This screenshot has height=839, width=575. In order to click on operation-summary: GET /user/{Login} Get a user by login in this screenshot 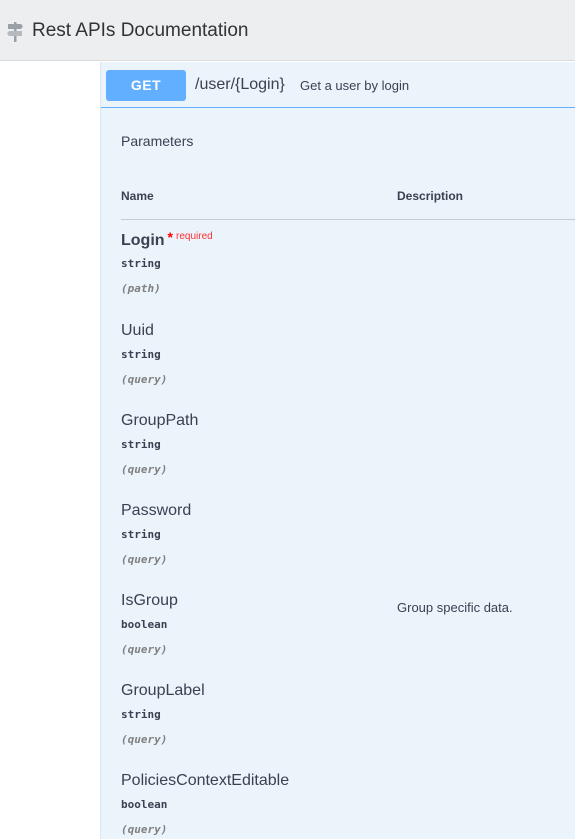, I will do `click(338, 85)`.